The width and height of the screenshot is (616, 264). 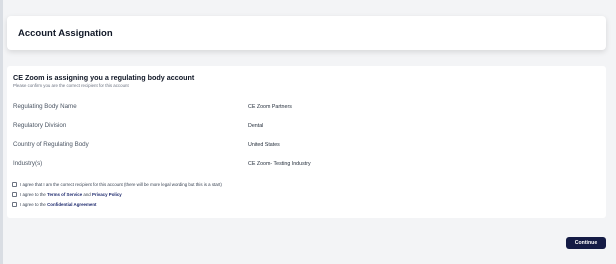 I want to click on industry-label: Industry(s), so click(x=28, y=163).